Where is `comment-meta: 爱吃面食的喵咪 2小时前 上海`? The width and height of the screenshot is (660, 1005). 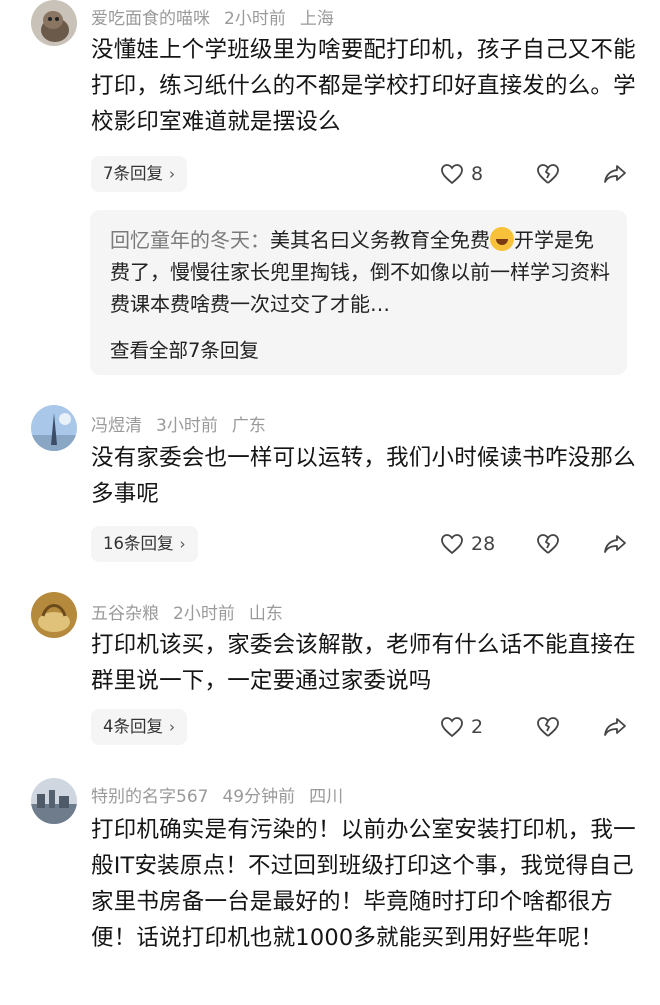 comment-meta: 爱吃面食的喵咪 2小时前 上海 is located at coordinates (219, 16).